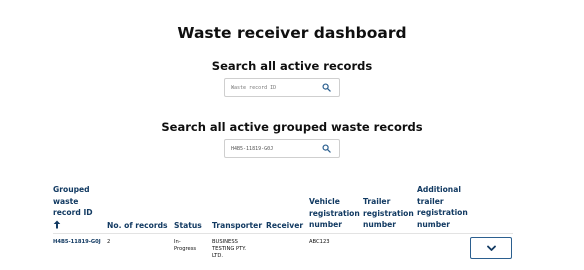  I want to click on expand-row-button, so click(491, 248).